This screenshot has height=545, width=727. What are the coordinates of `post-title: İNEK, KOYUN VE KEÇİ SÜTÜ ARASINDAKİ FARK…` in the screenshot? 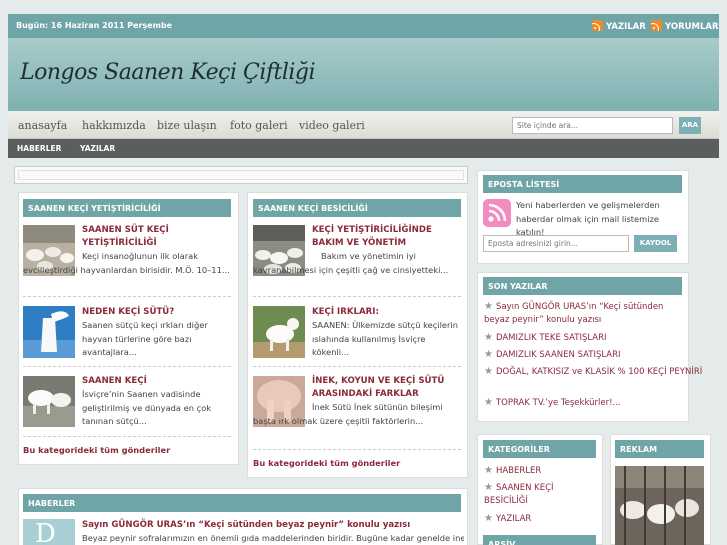 It's located at (388, 387).